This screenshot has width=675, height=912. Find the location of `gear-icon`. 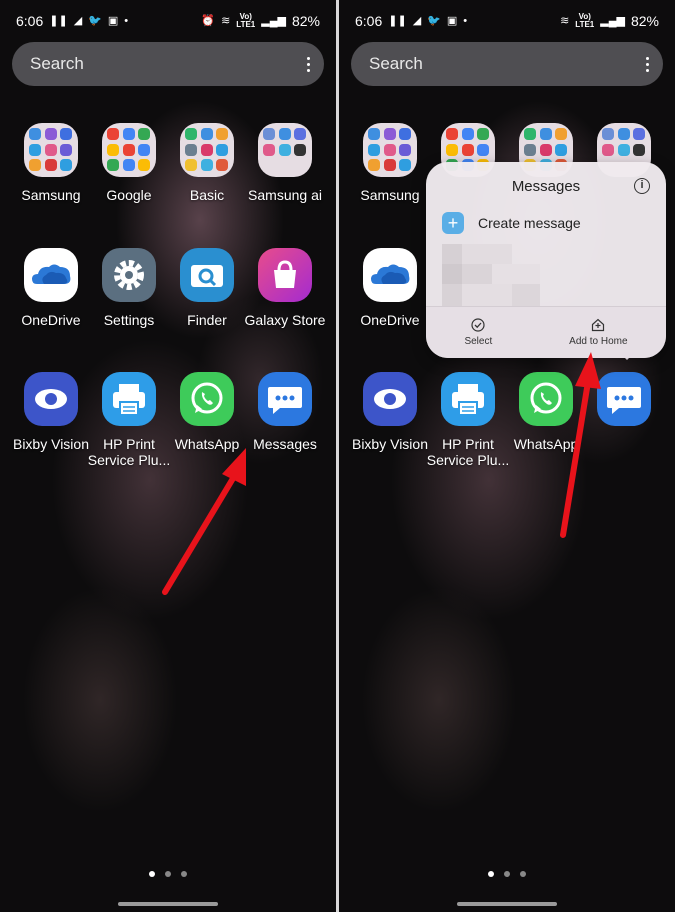

gear-icon is located at coordinates (129, 275).